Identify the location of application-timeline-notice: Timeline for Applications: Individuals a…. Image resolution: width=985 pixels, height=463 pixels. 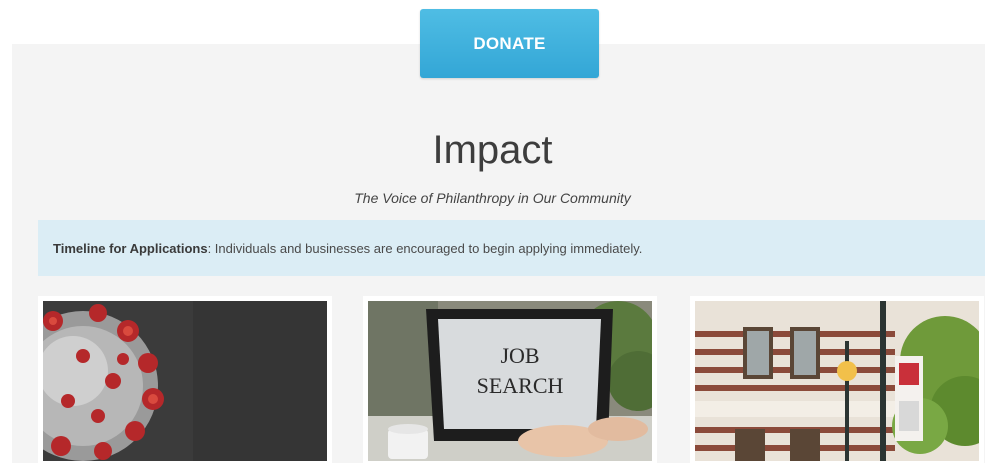
(511, 248).